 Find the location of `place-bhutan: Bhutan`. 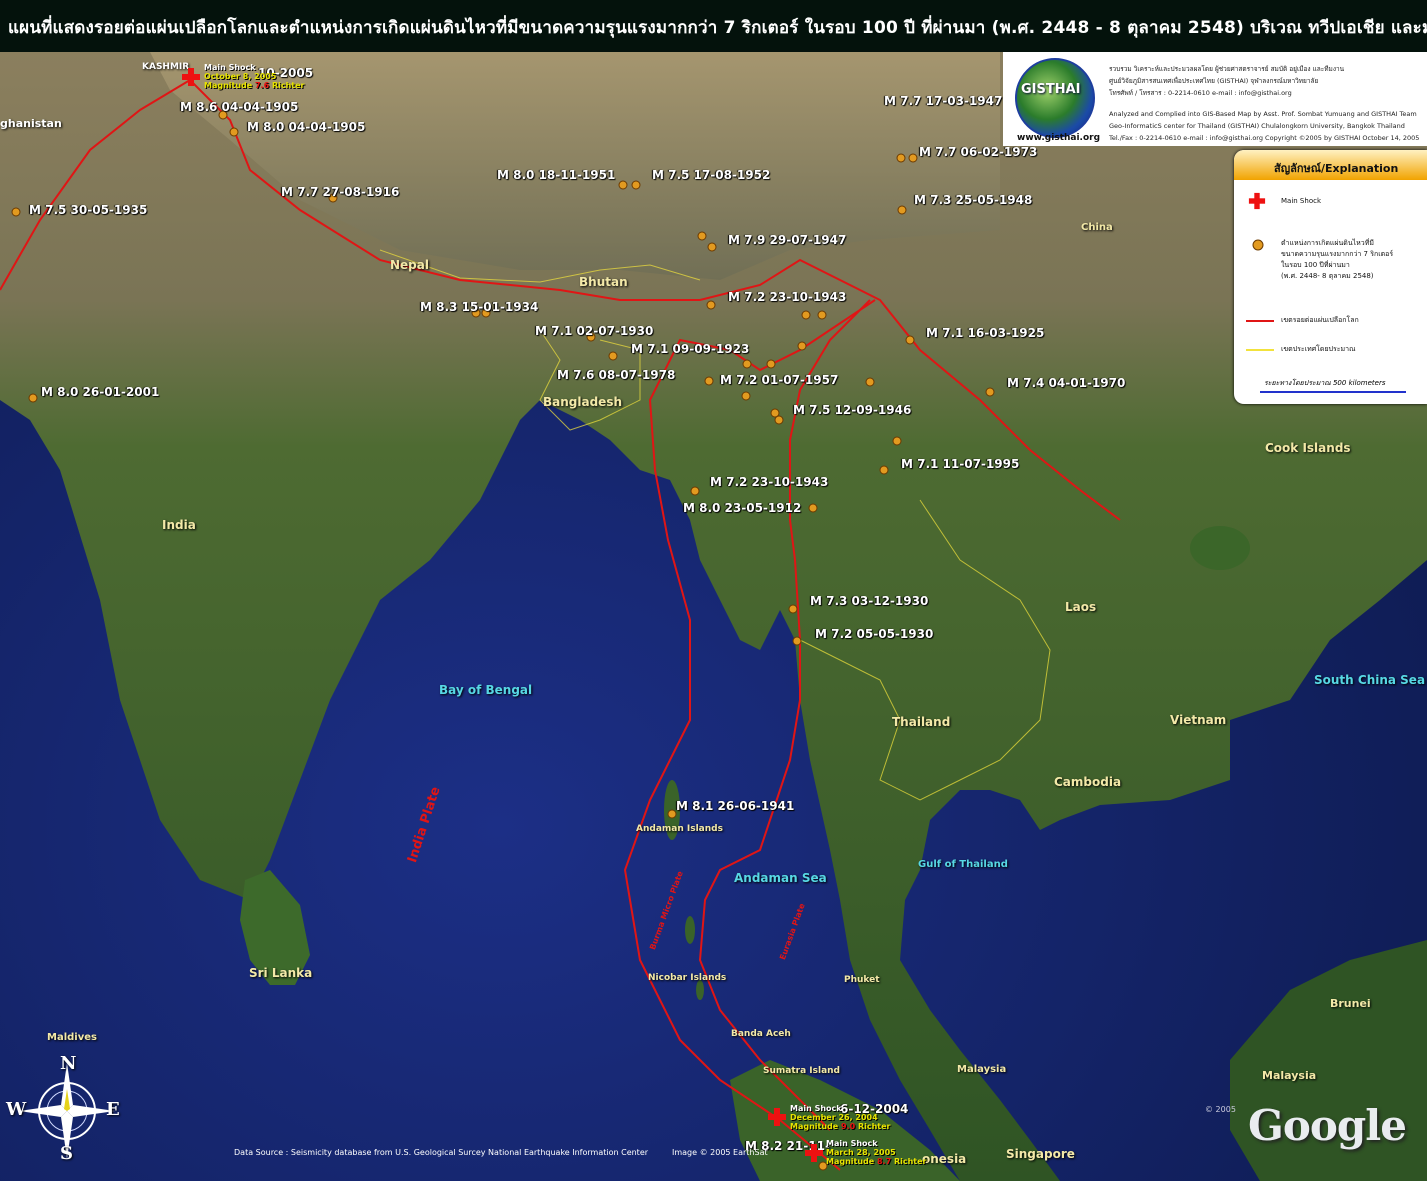

place-bhutan: Bhutan is located at coordinates (603, 282).